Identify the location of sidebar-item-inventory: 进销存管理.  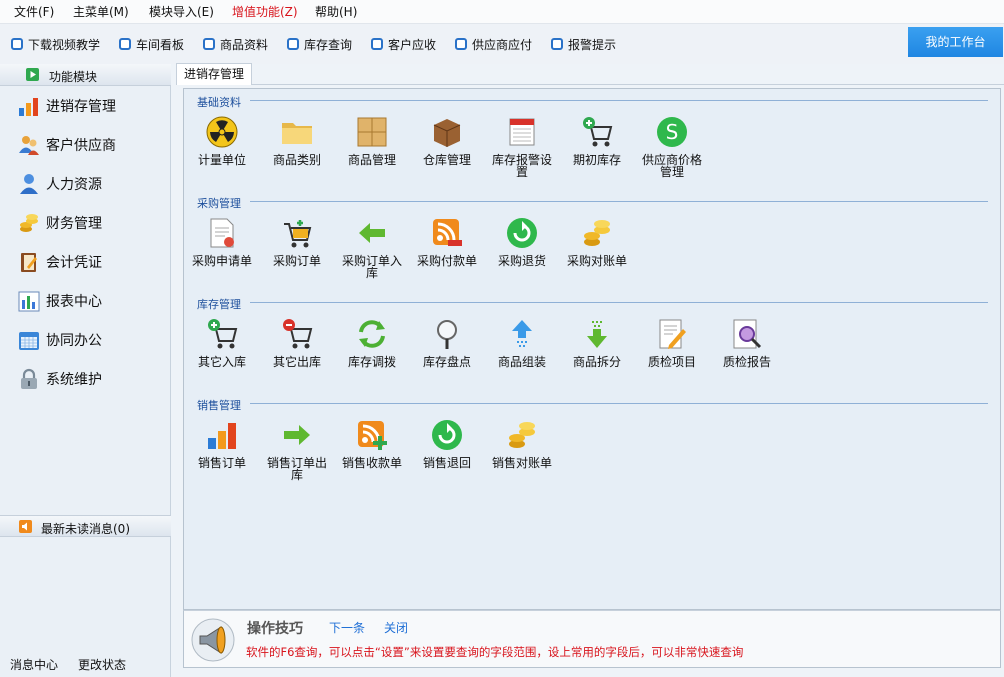
(67, 106).